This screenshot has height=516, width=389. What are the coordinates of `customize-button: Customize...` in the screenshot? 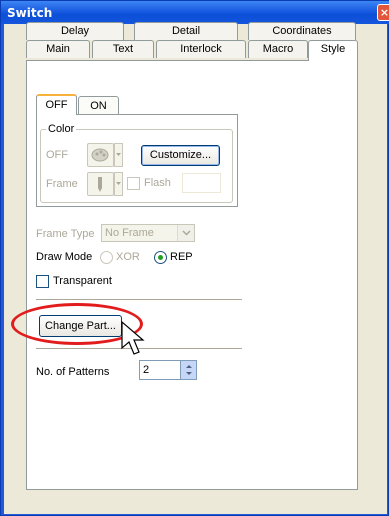 It's located at (180, 155).